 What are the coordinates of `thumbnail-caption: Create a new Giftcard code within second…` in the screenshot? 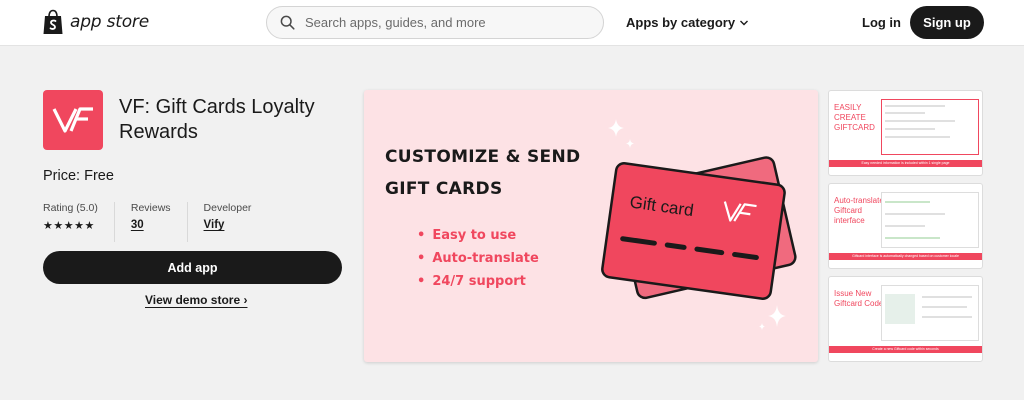 It's located at (905, 349).